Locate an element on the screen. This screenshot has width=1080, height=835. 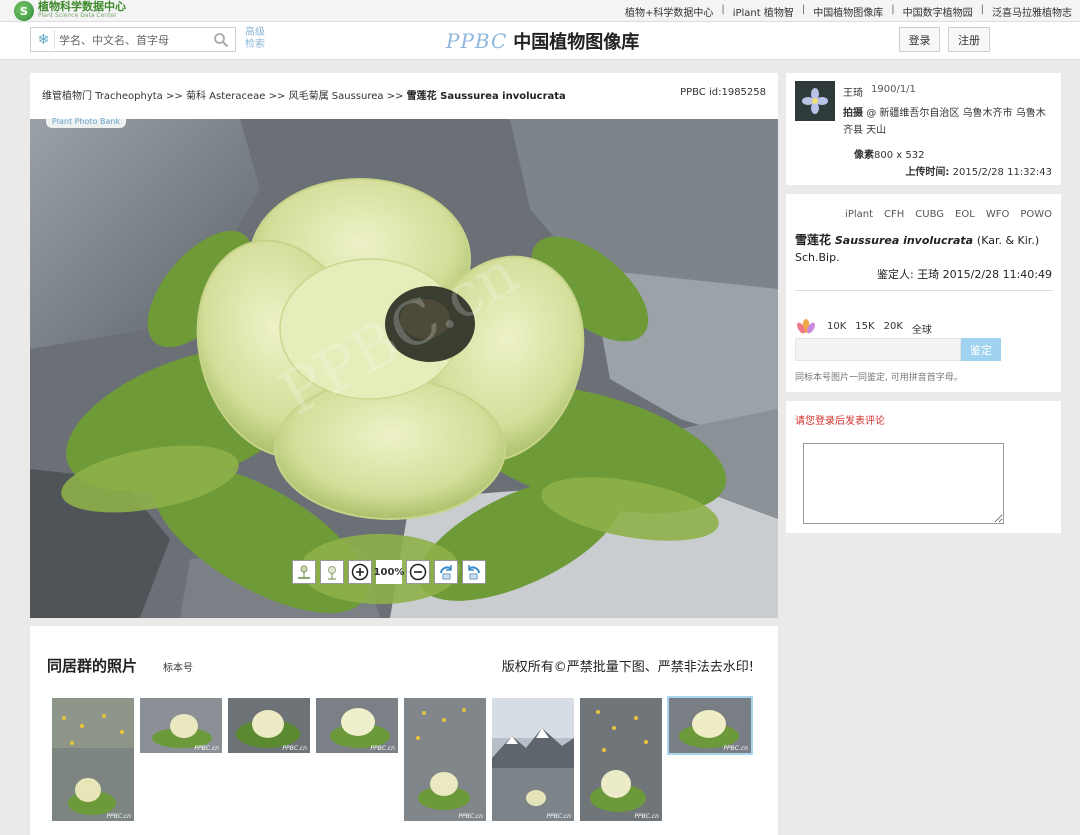
login-to-comment: 请您登录后发表评论 is located at coordinates (840, 419).